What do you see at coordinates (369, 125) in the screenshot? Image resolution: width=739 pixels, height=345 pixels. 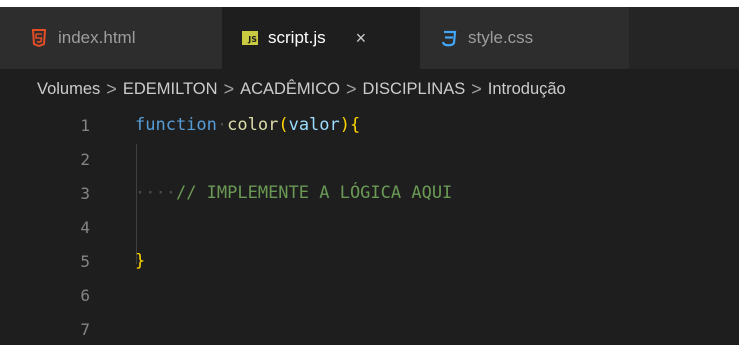 I see `code-line: 1 function·color(valor){` at bounding box center [369, 125].